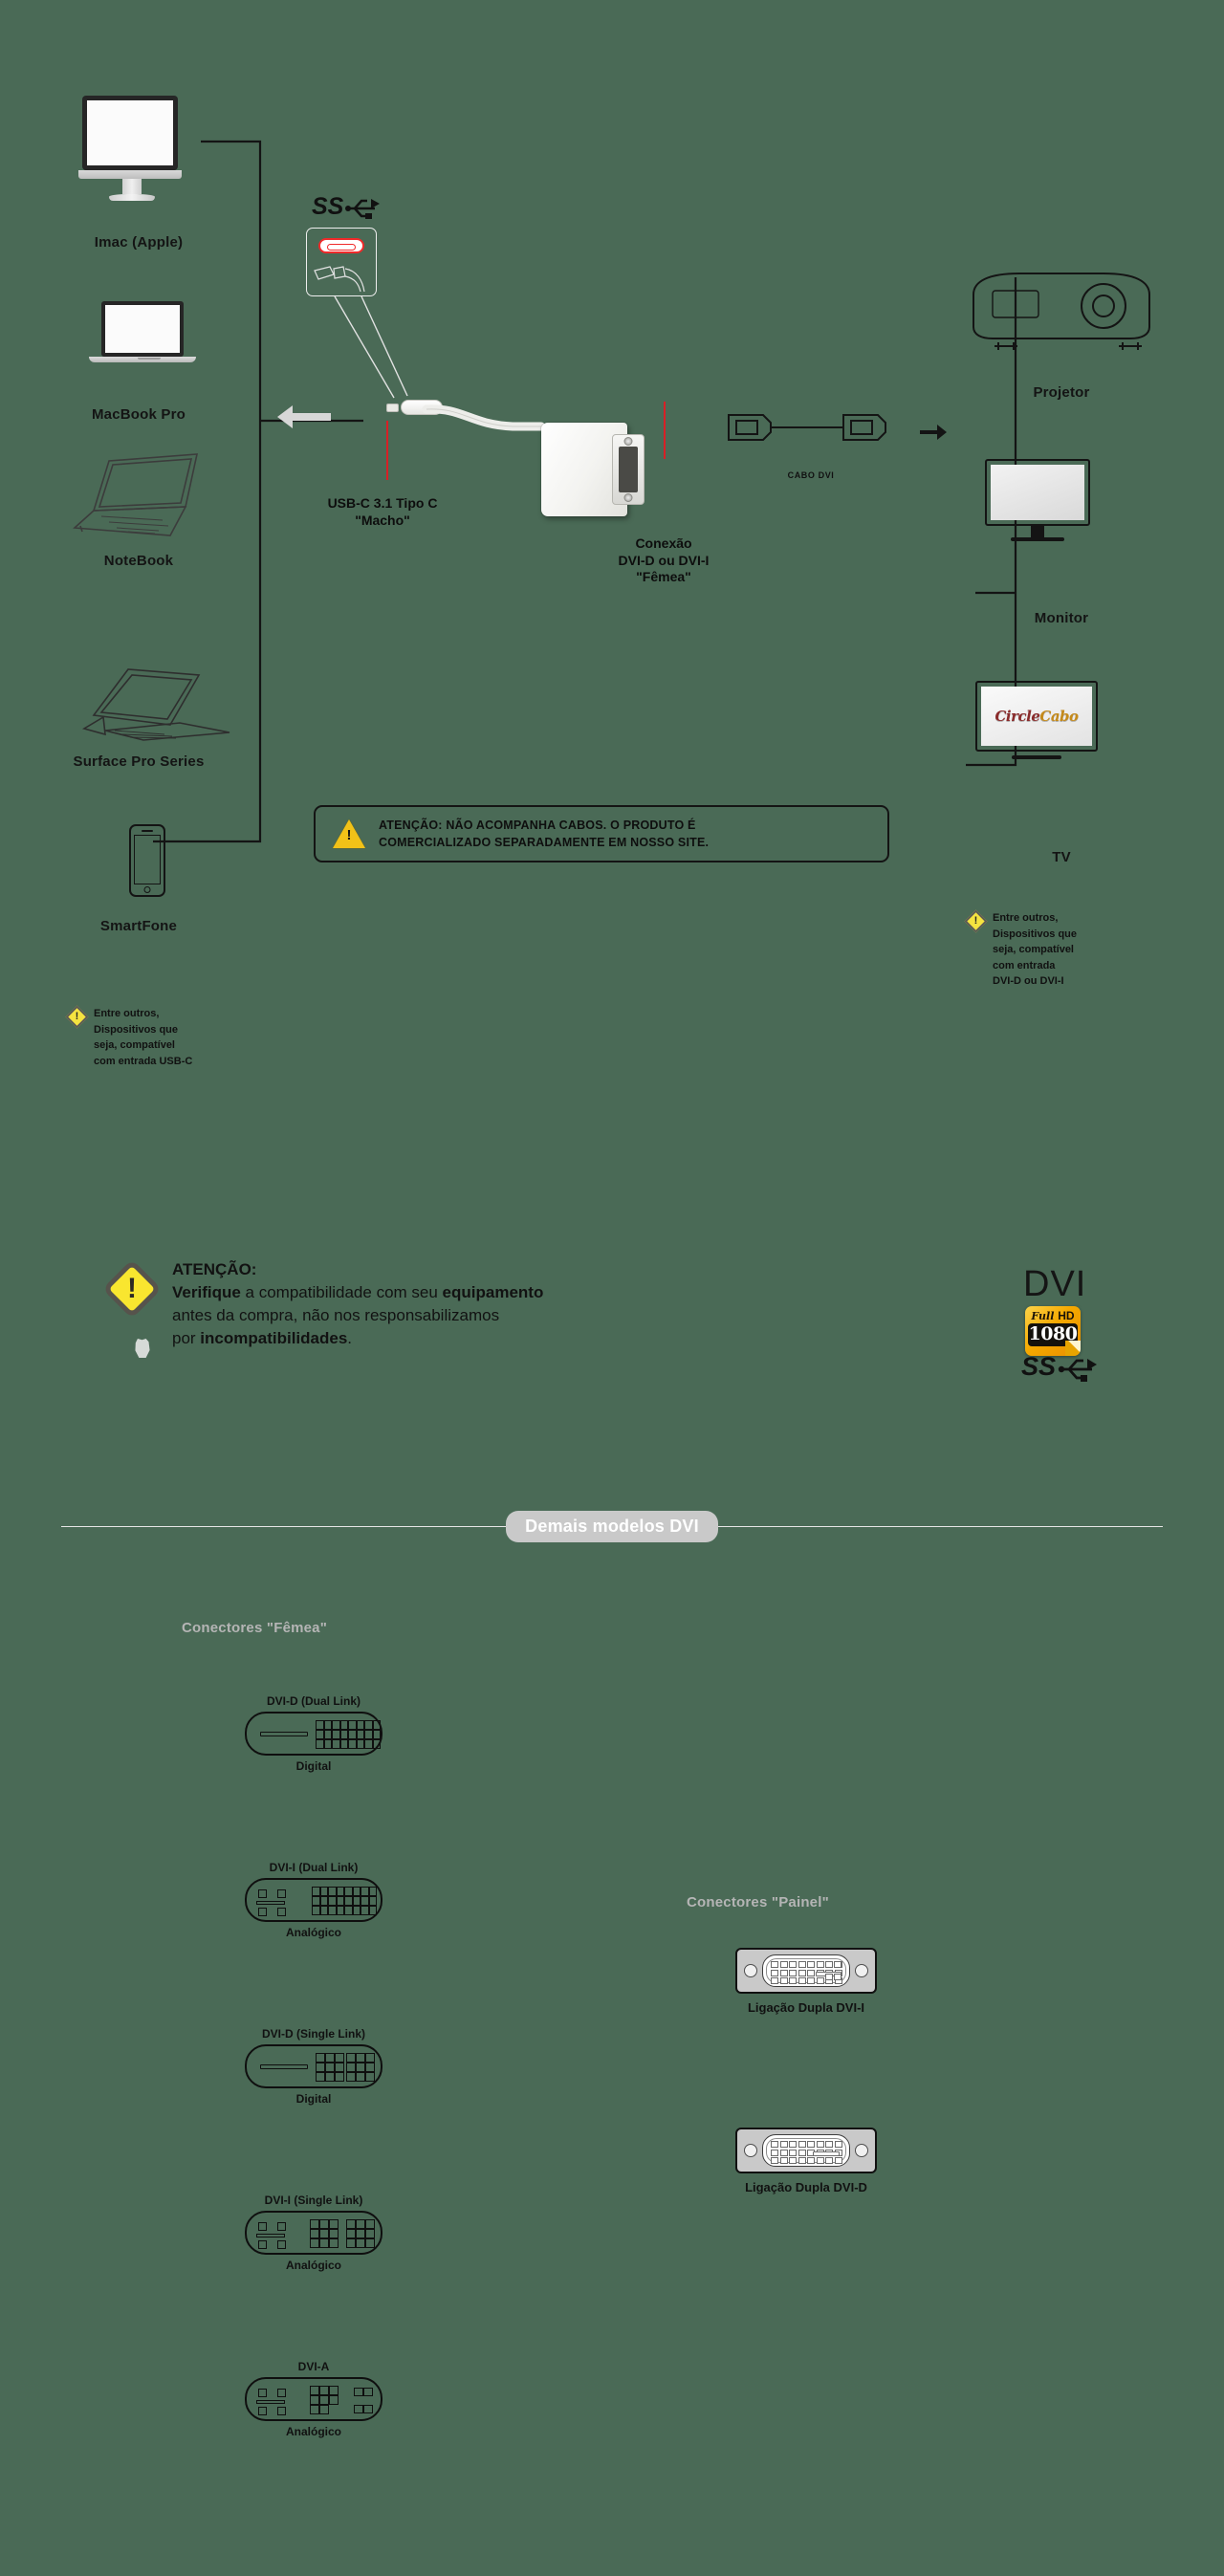 The image size is (1224, 2576). I want to click on panel-dvi-d-icon, so click(806, 2150).